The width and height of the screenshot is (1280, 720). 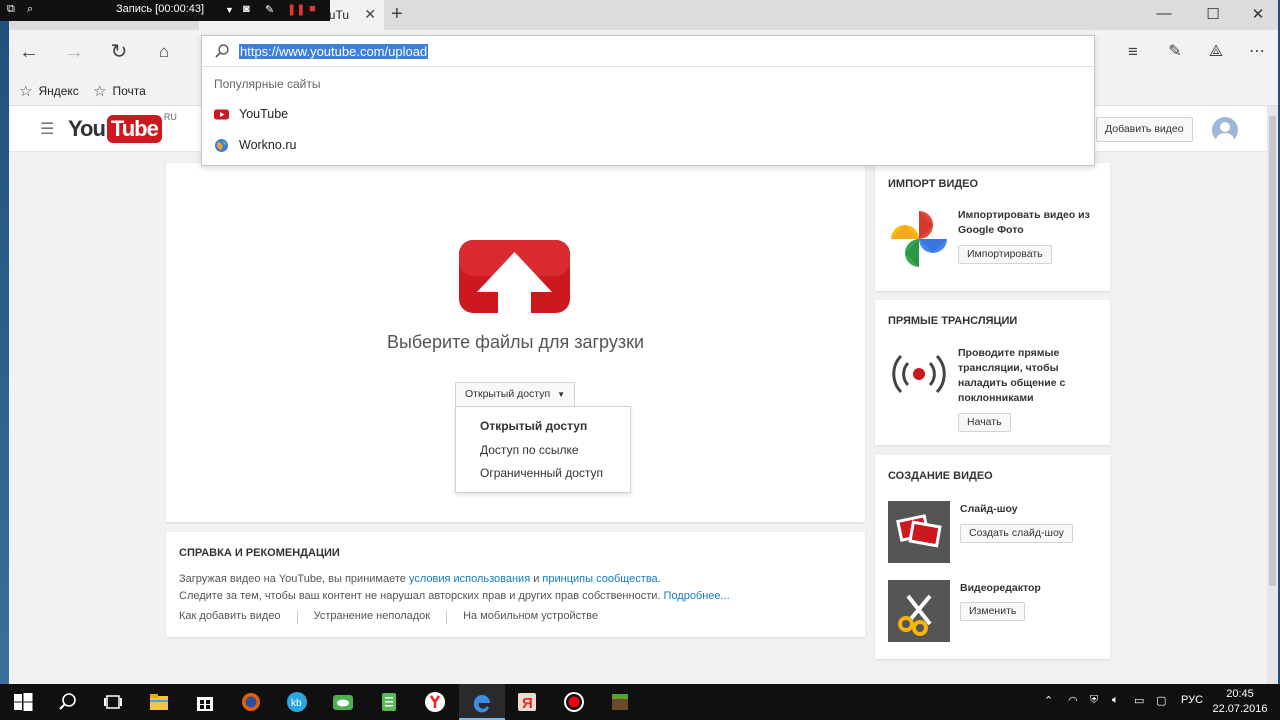 What do you see at coordinates (527, 702) in the screenshot?
I see `yandex-app-icon: Я` at bounding box center [527, 702].